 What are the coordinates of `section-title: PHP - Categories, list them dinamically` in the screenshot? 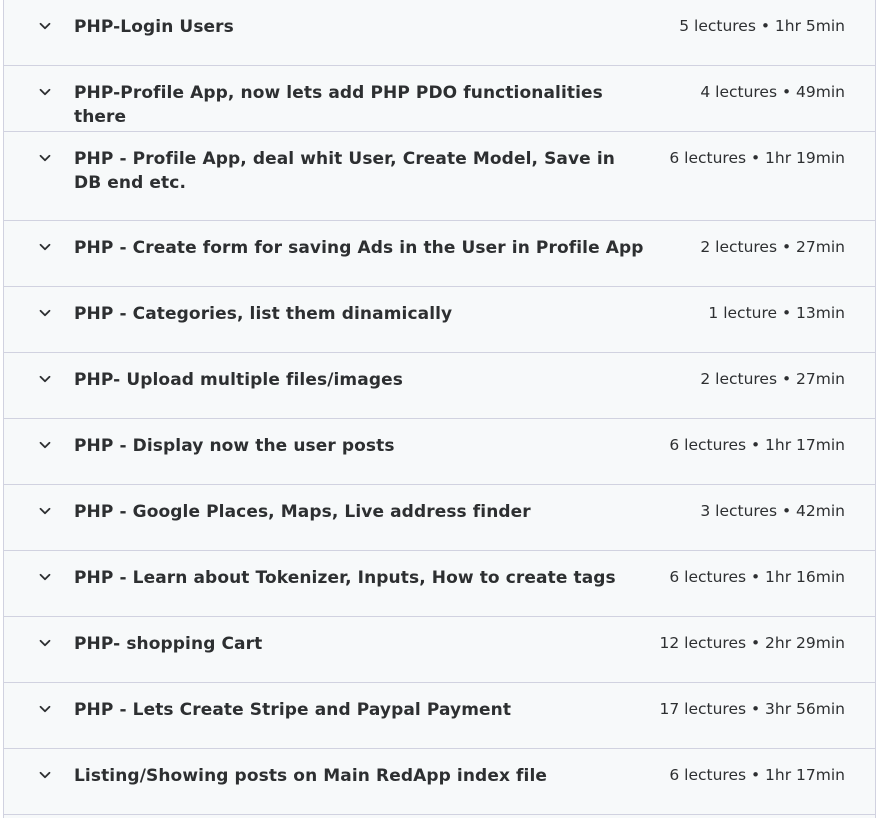 It's located at (263, 314).